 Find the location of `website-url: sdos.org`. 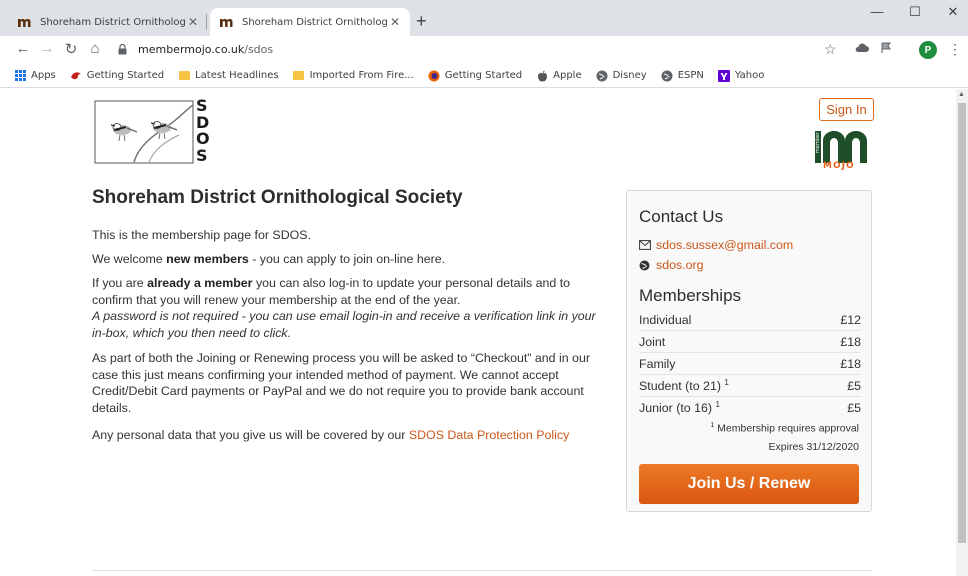

website-url: sdos.org is located at coordinates (680, 265).